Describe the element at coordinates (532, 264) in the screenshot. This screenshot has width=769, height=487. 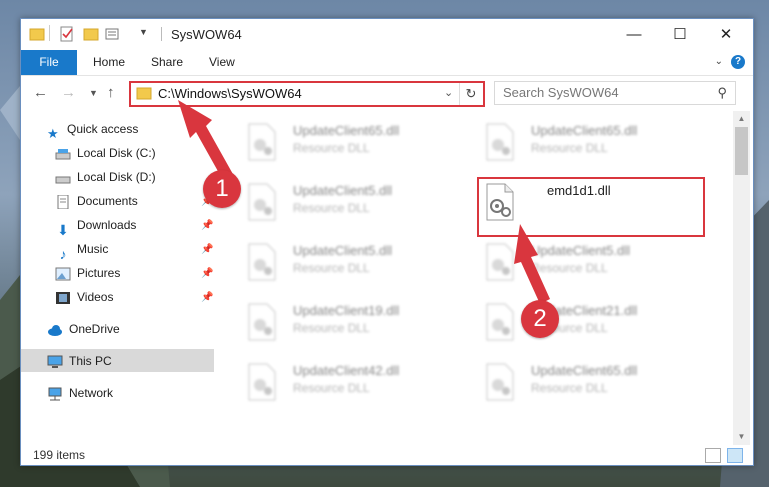
I see `arrow-2-icon` at that location.